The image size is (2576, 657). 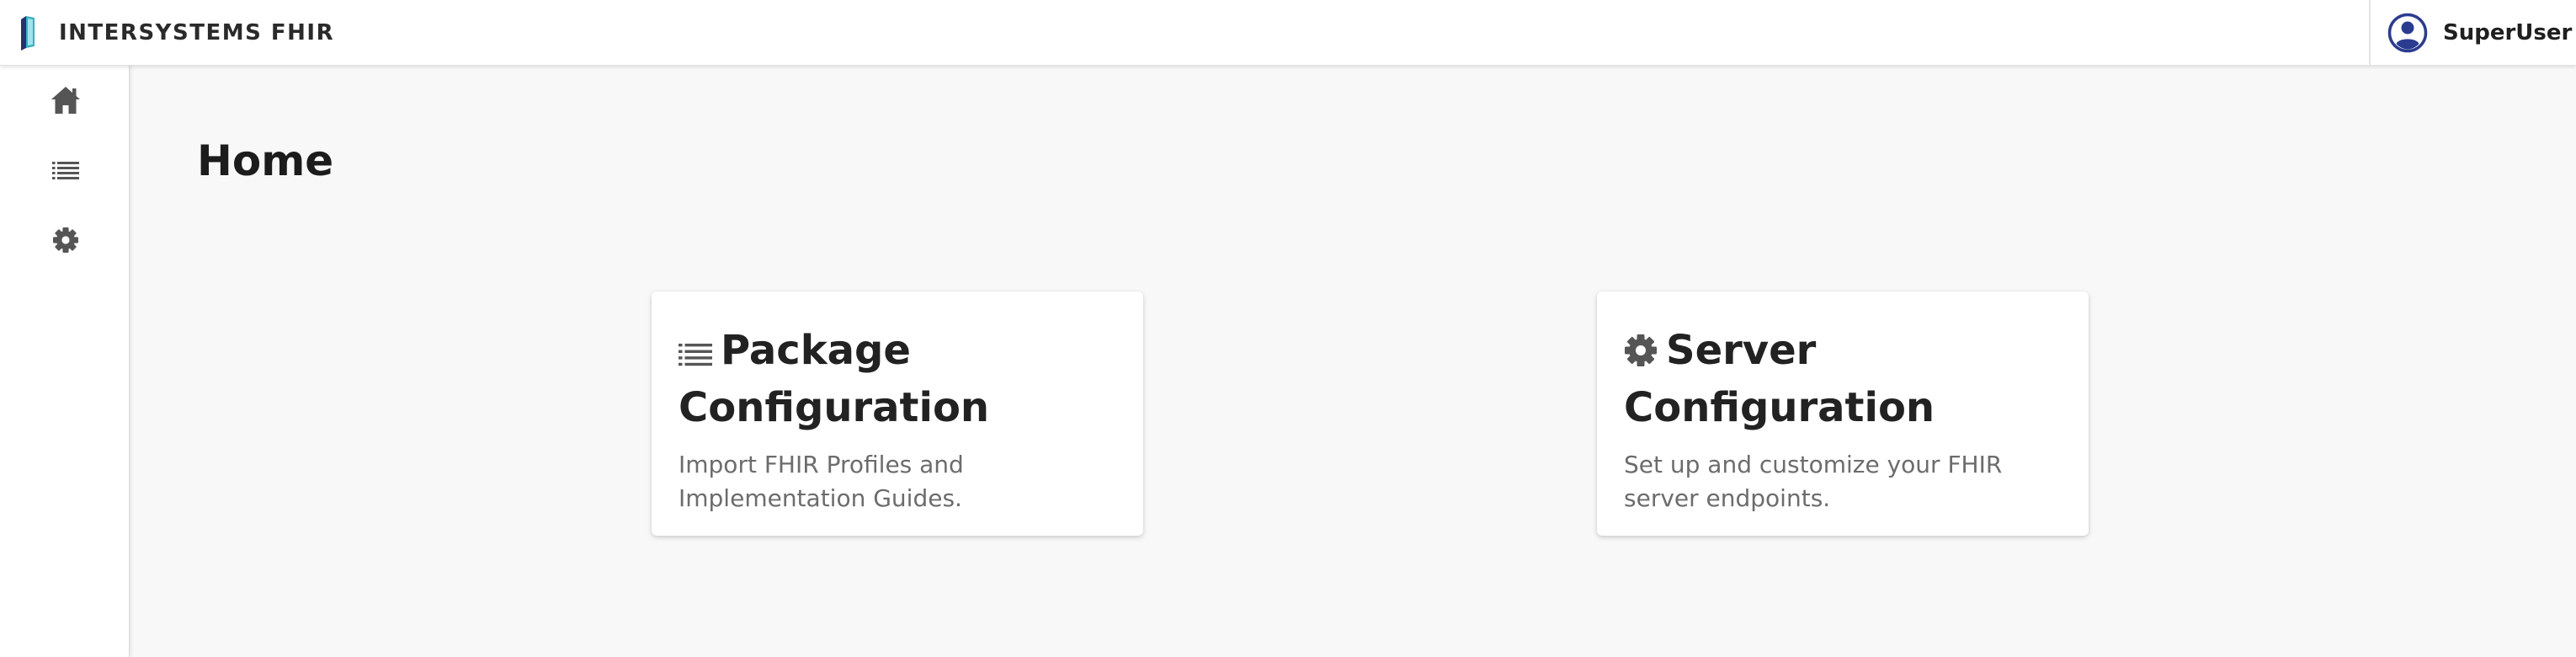 I want to click on sidebar-item-packages, so click(x=66, y=171).